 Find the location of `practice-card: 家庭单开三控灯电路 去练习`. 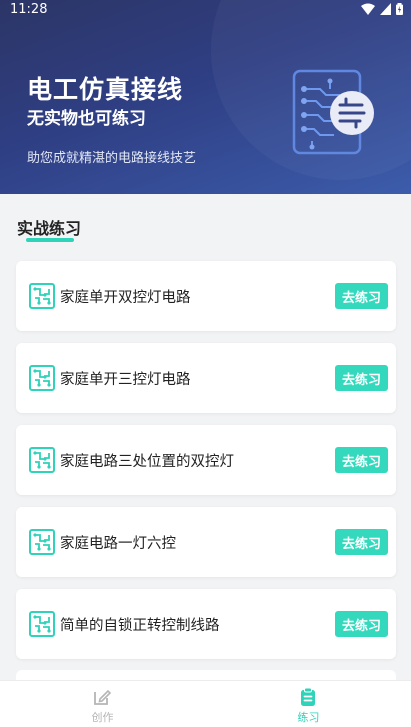

practice-card: 家庭单开三控灯电路 去练习 is located at coordinates (206, 378).